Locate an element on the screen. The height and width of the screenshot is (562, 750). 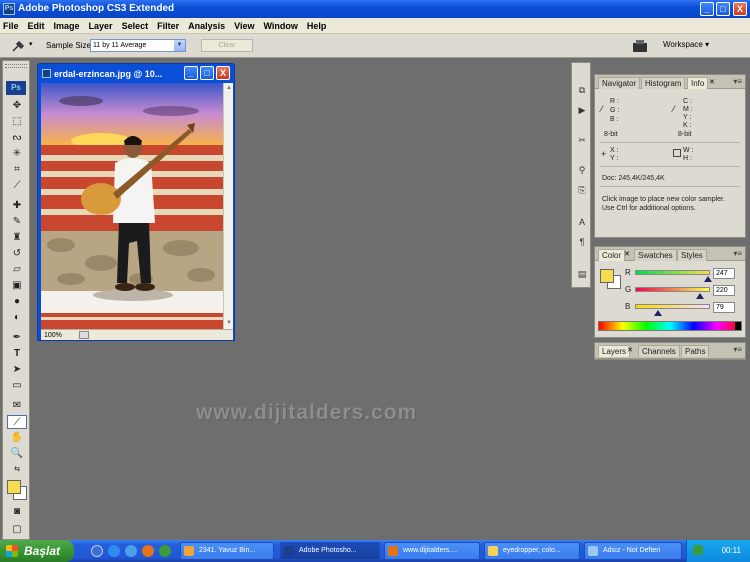
firefox-icon is located at coordinates (148, 551).